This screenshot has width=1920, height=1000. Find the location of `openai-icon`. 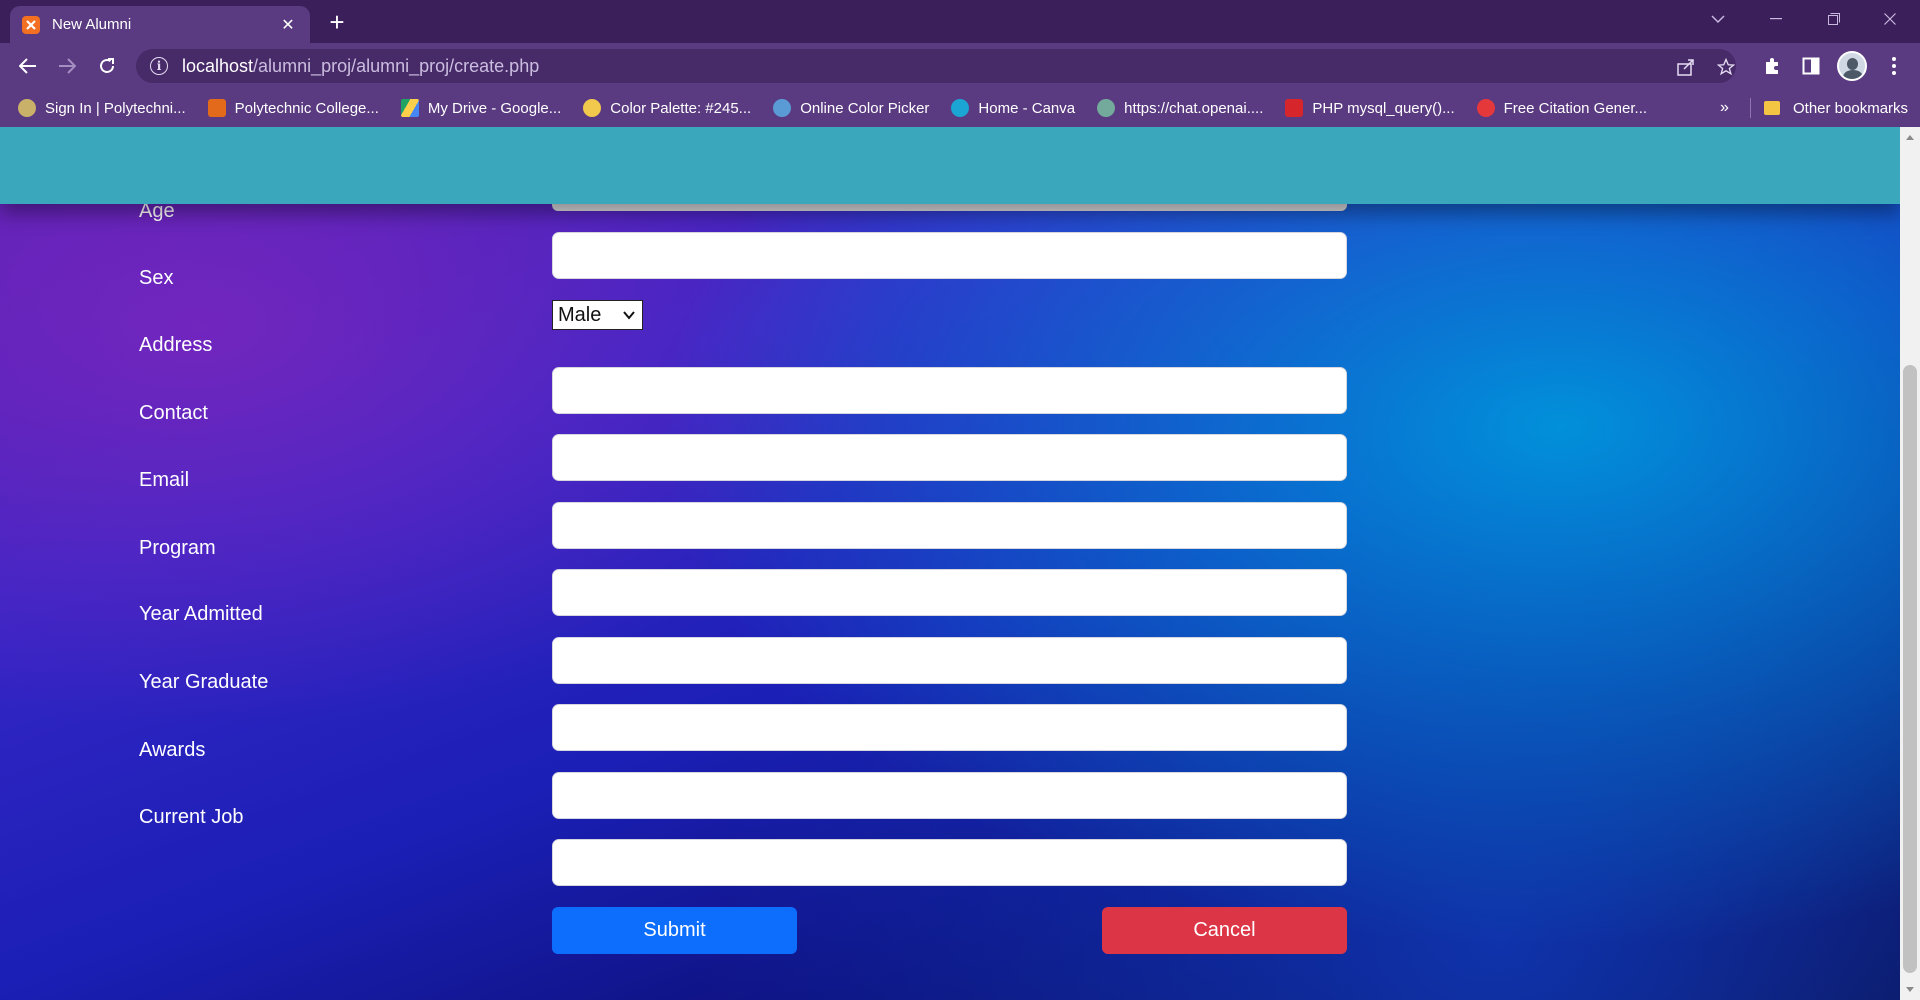

openai-icon is located at coordinates (1106, 108).